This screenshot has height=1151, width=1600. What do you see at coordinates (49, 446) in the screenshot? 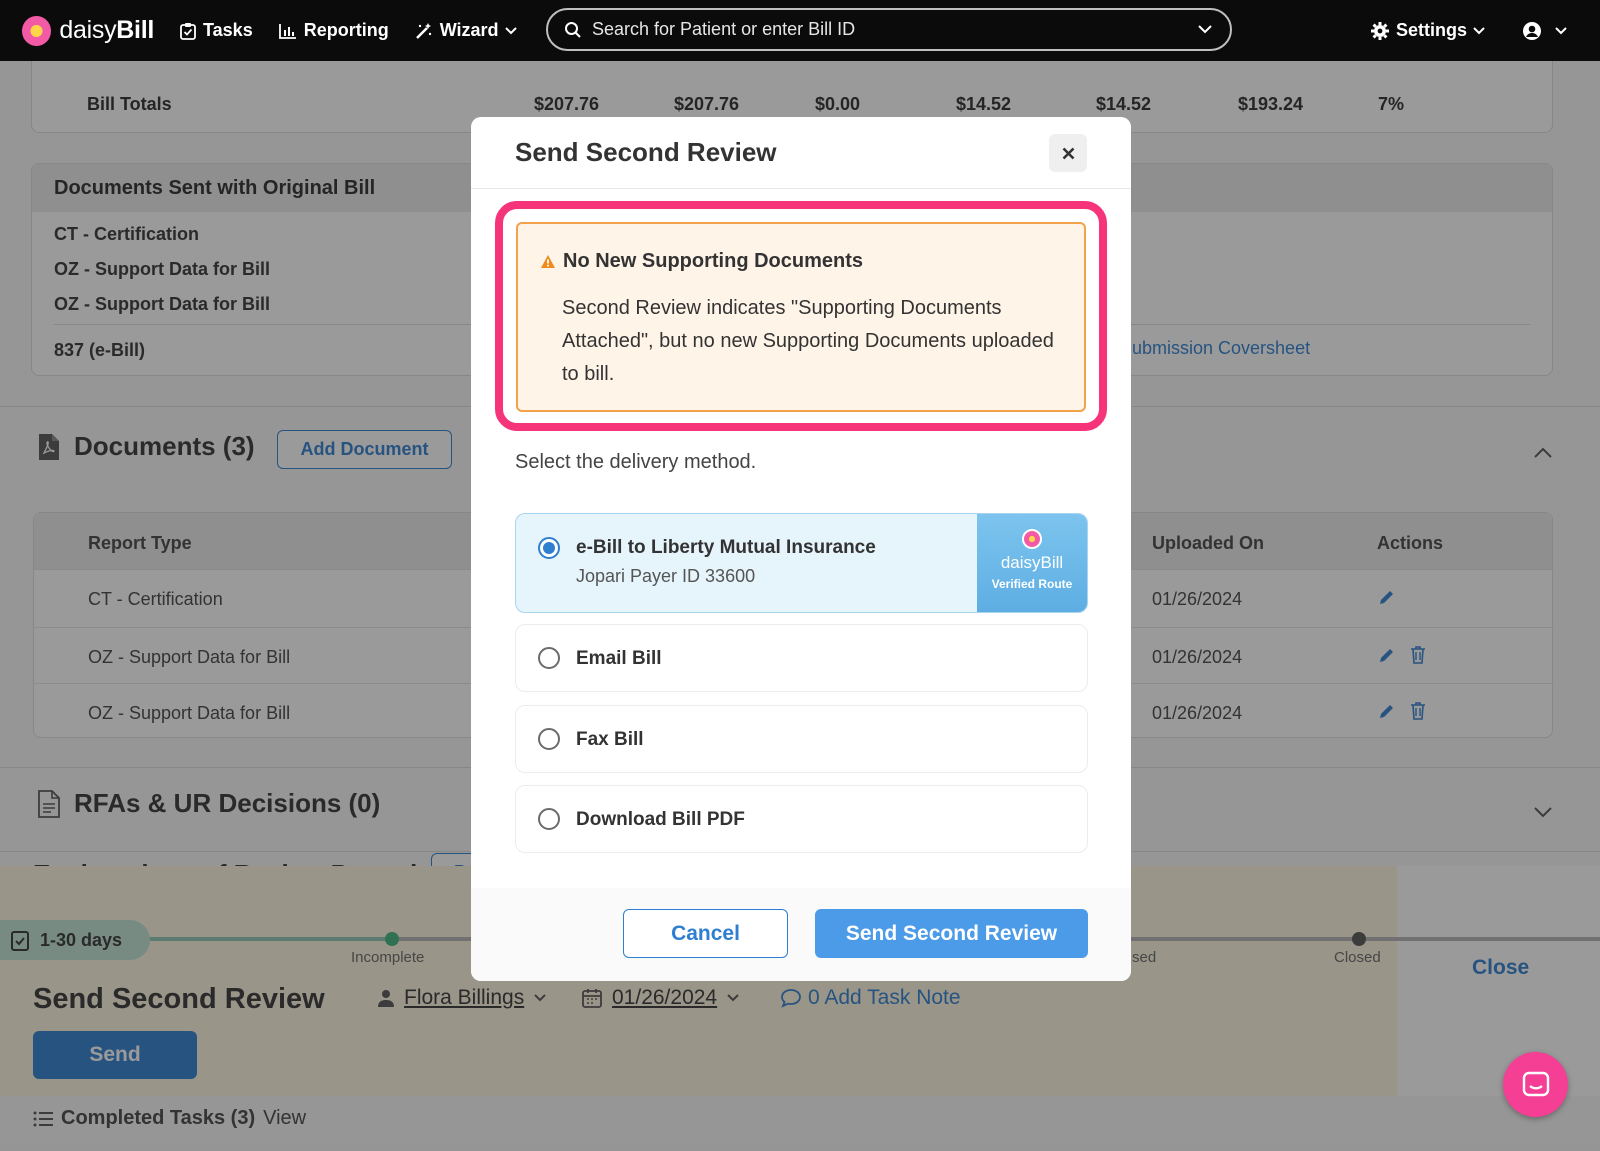
I see `pdf-file-icon` at bounding box center [49, 446].